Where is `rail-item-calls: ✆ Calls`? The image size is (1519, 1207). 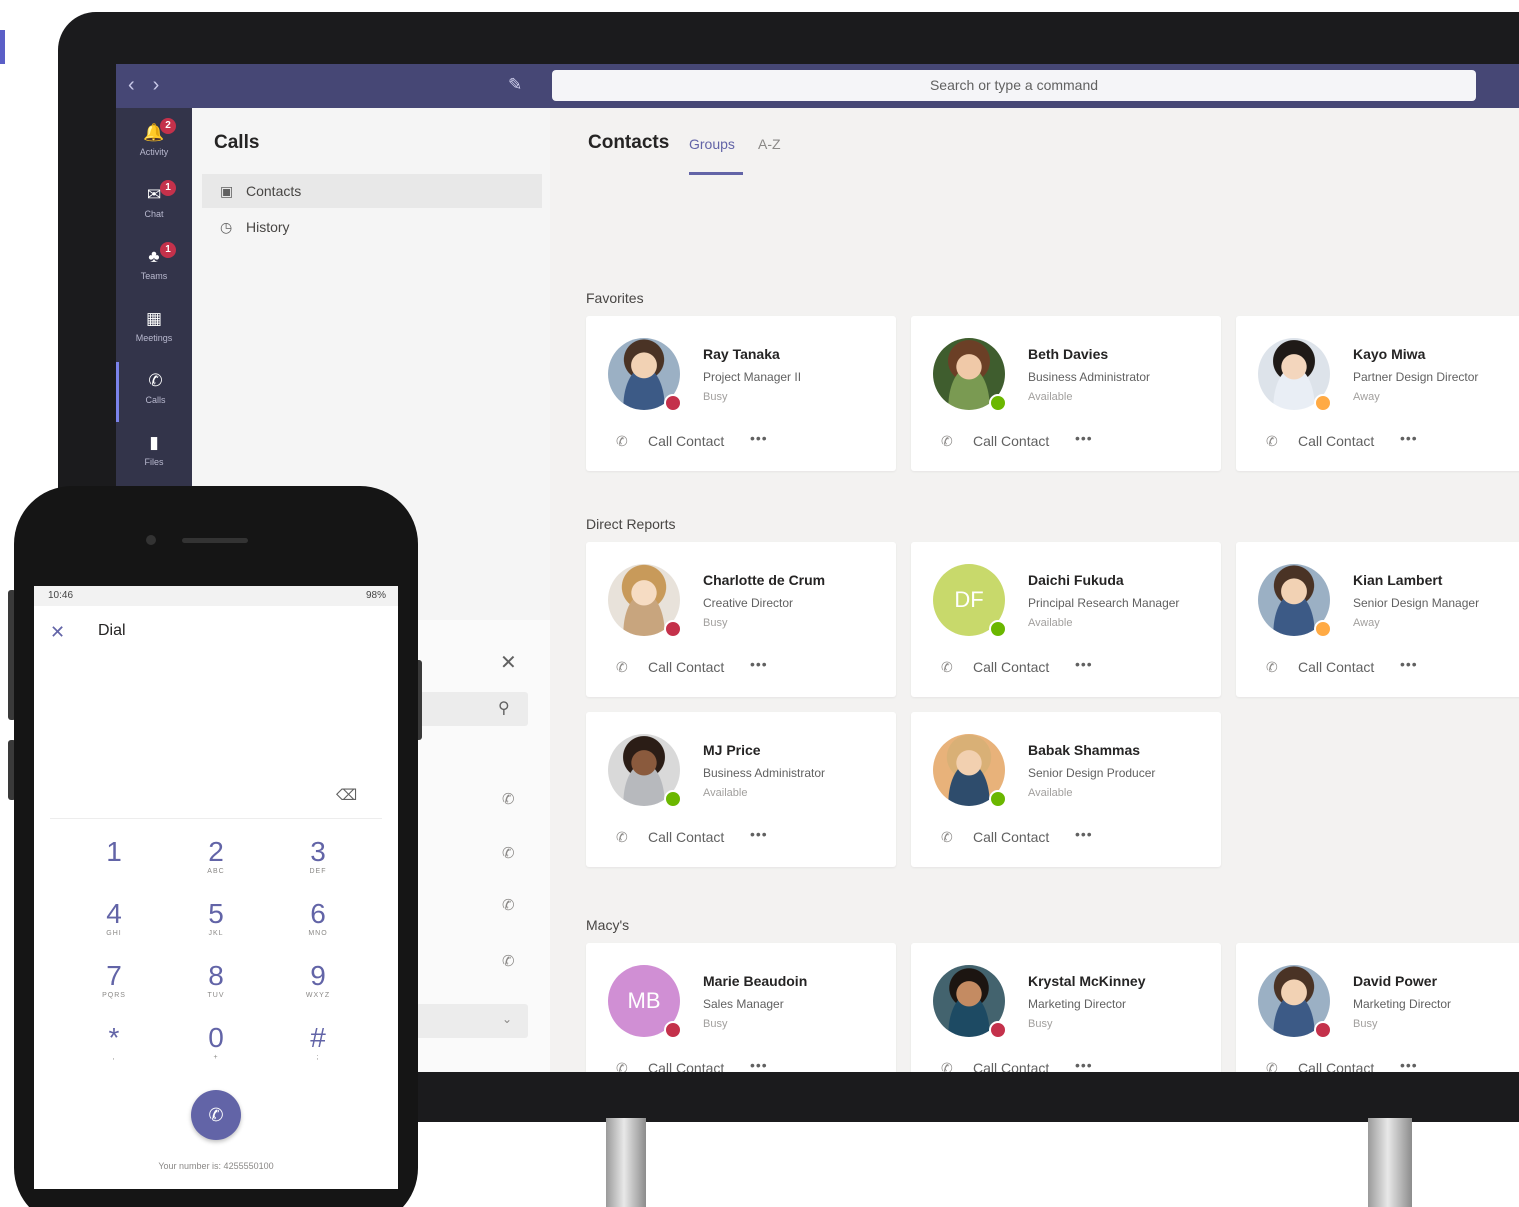
rail-item-calls: ✆ Calls is located at coordinates (154, 392).